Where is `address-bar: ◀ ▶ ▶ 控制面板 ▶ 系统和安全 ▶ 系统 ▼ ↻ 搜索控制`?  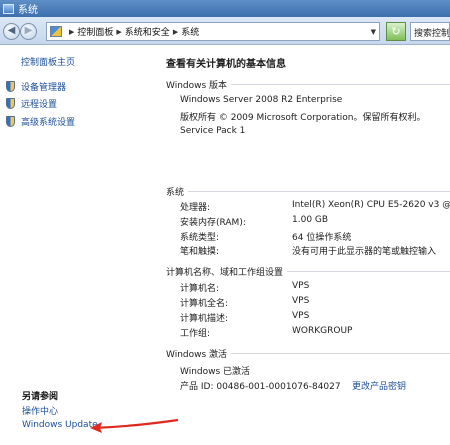
address-bar: ◀ ▶ ▶ 控制面板 ▶ 系统和安全 ▶ 系统 ▼ ↻ 搜索控制 is located at coordinates (225, 31).